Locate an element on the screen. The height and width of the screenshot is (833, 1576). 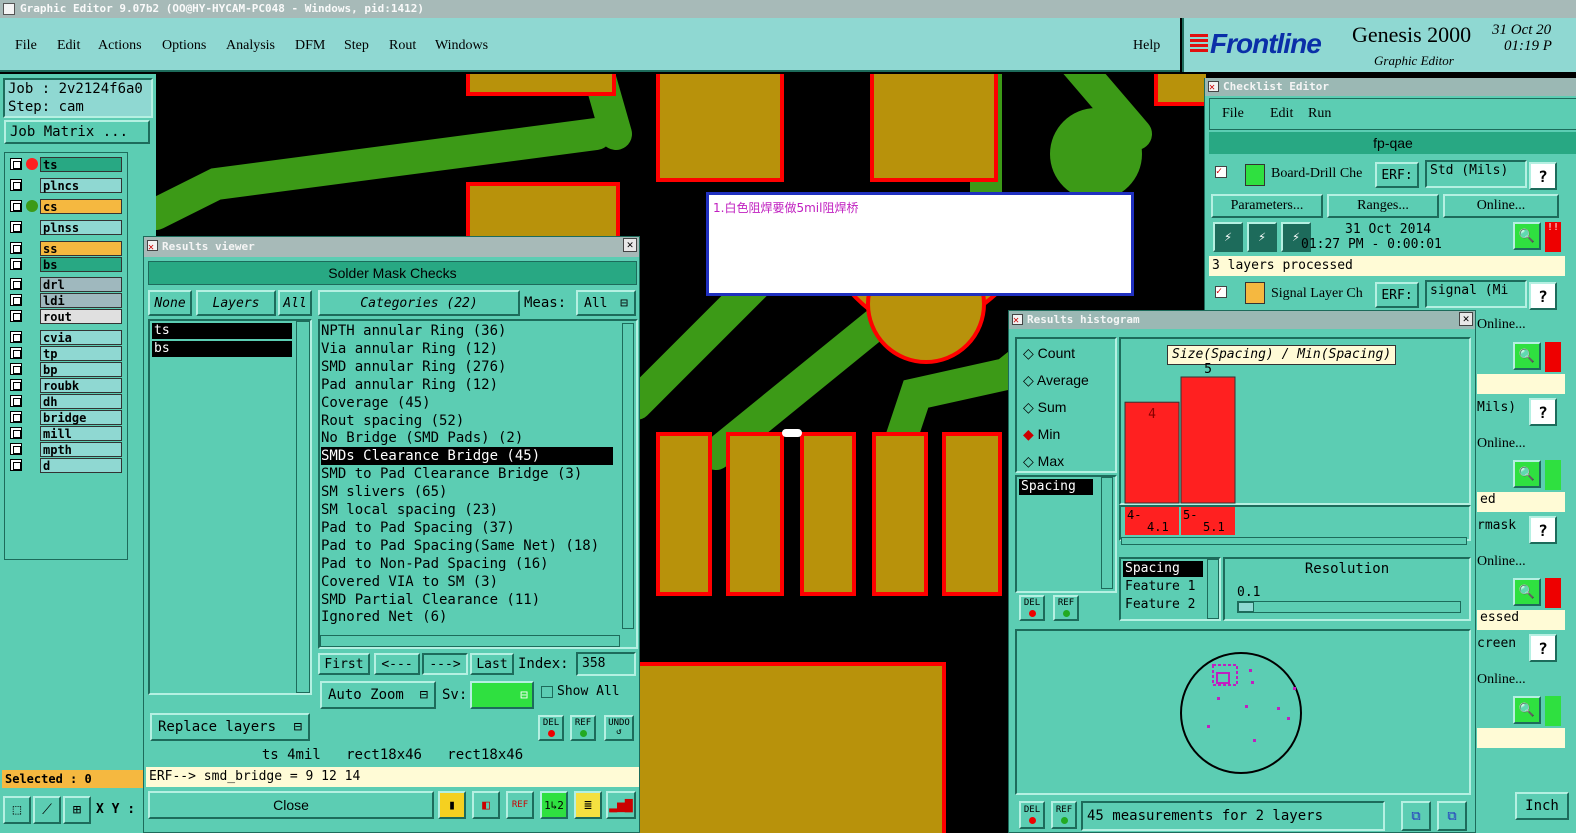
category-item: Coverage (45) is located at coordinates (376, 403).